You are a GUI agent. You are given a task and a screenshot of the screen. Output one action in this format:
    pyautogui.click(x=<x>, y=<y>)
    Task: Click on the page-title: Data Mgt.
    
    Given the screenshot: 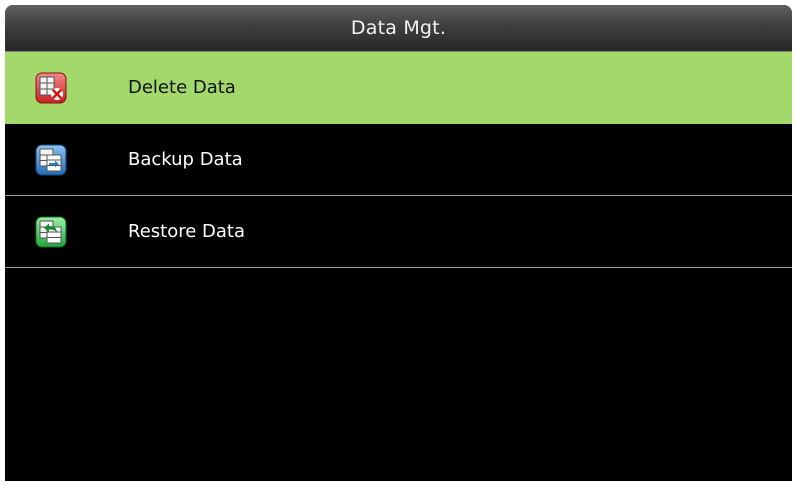 What is the action you would take?
    pyautogui.click(x=398, y=28)
    